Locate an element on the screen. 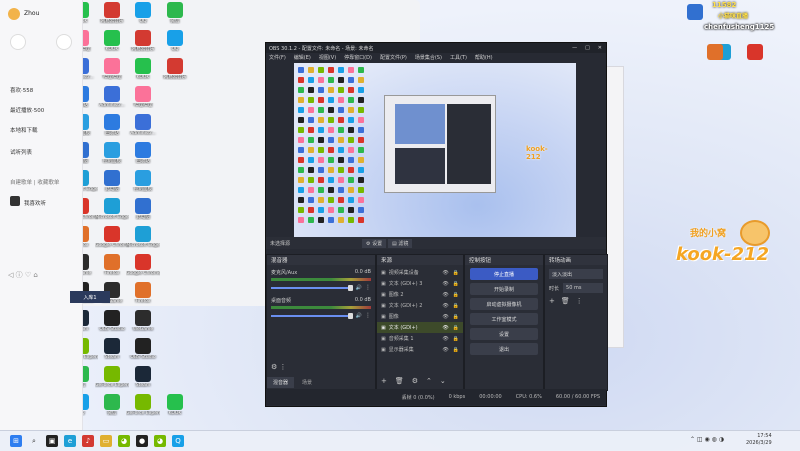  move-down-icon: ⌄ is located at coordinates (443, 381).